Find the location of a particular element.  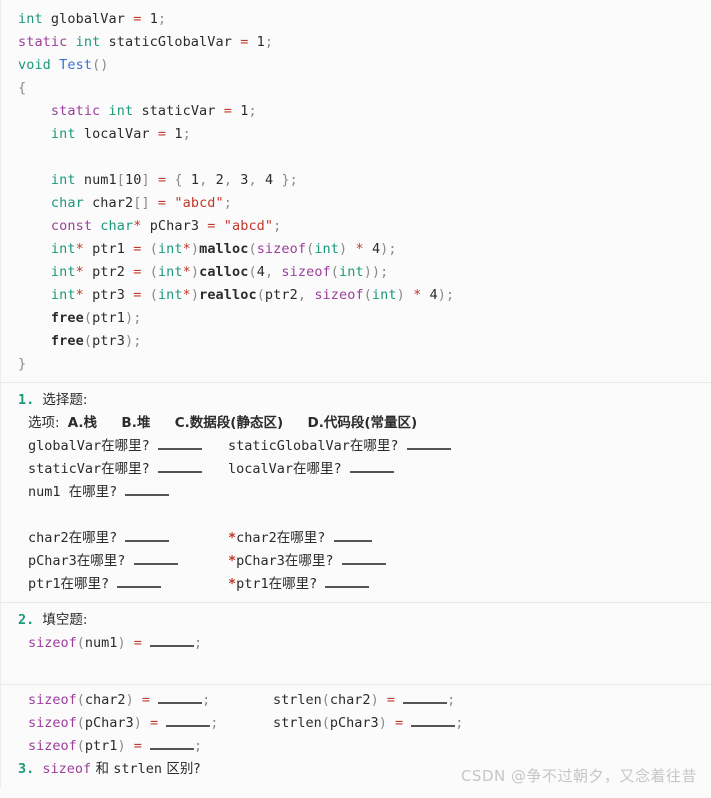

q2-row1-right: strlen(char2) = ; is located at coordinates (364, 700).